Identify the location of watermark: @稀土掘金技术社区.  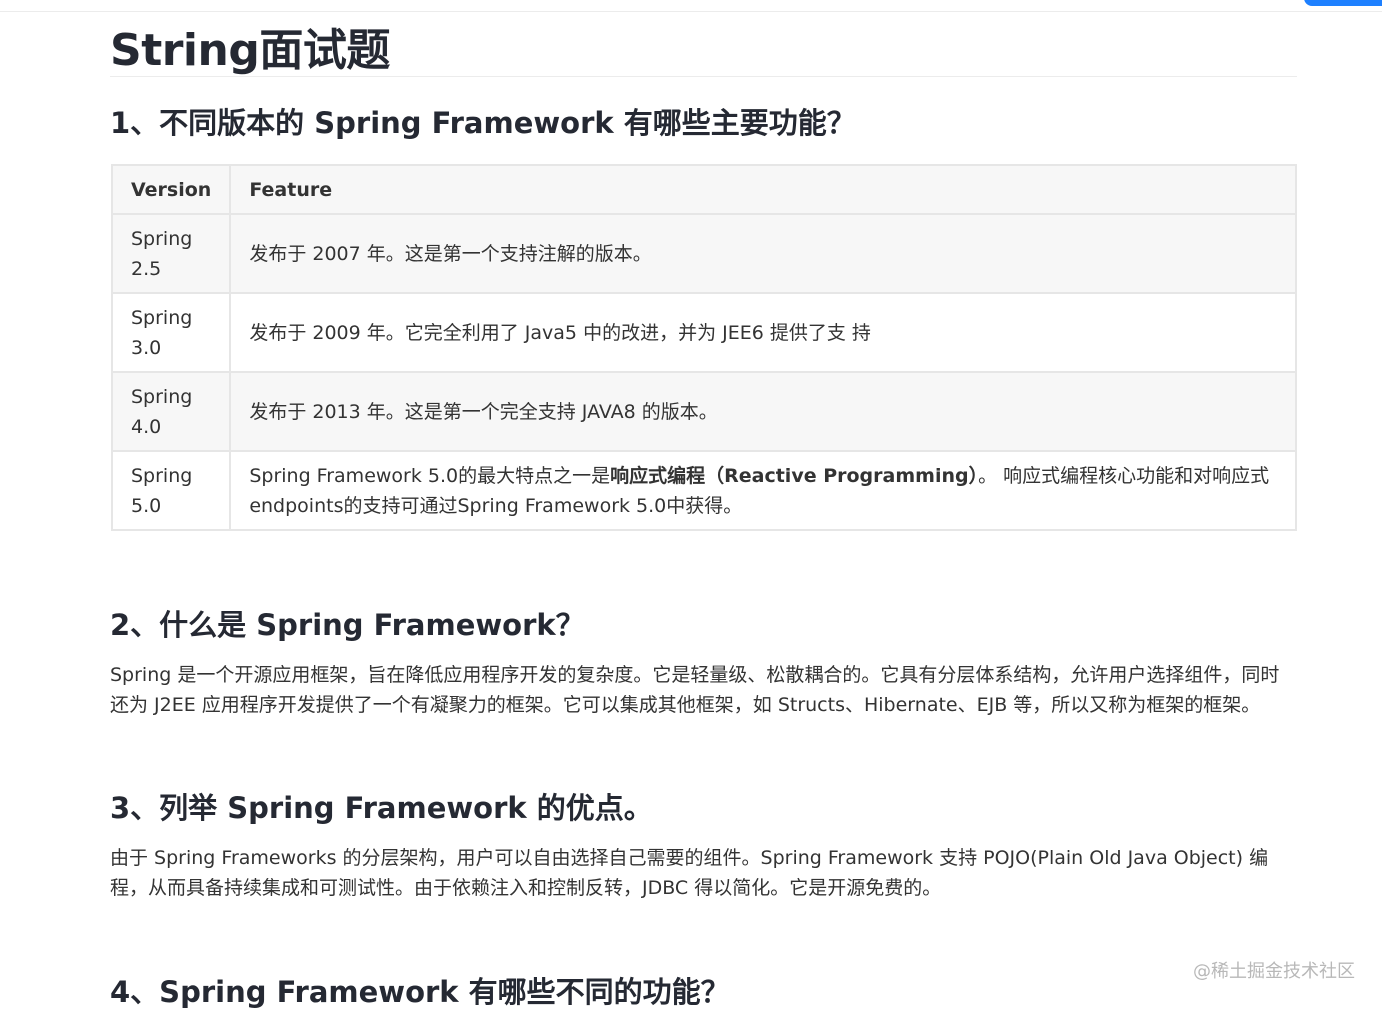
(1274, 971).